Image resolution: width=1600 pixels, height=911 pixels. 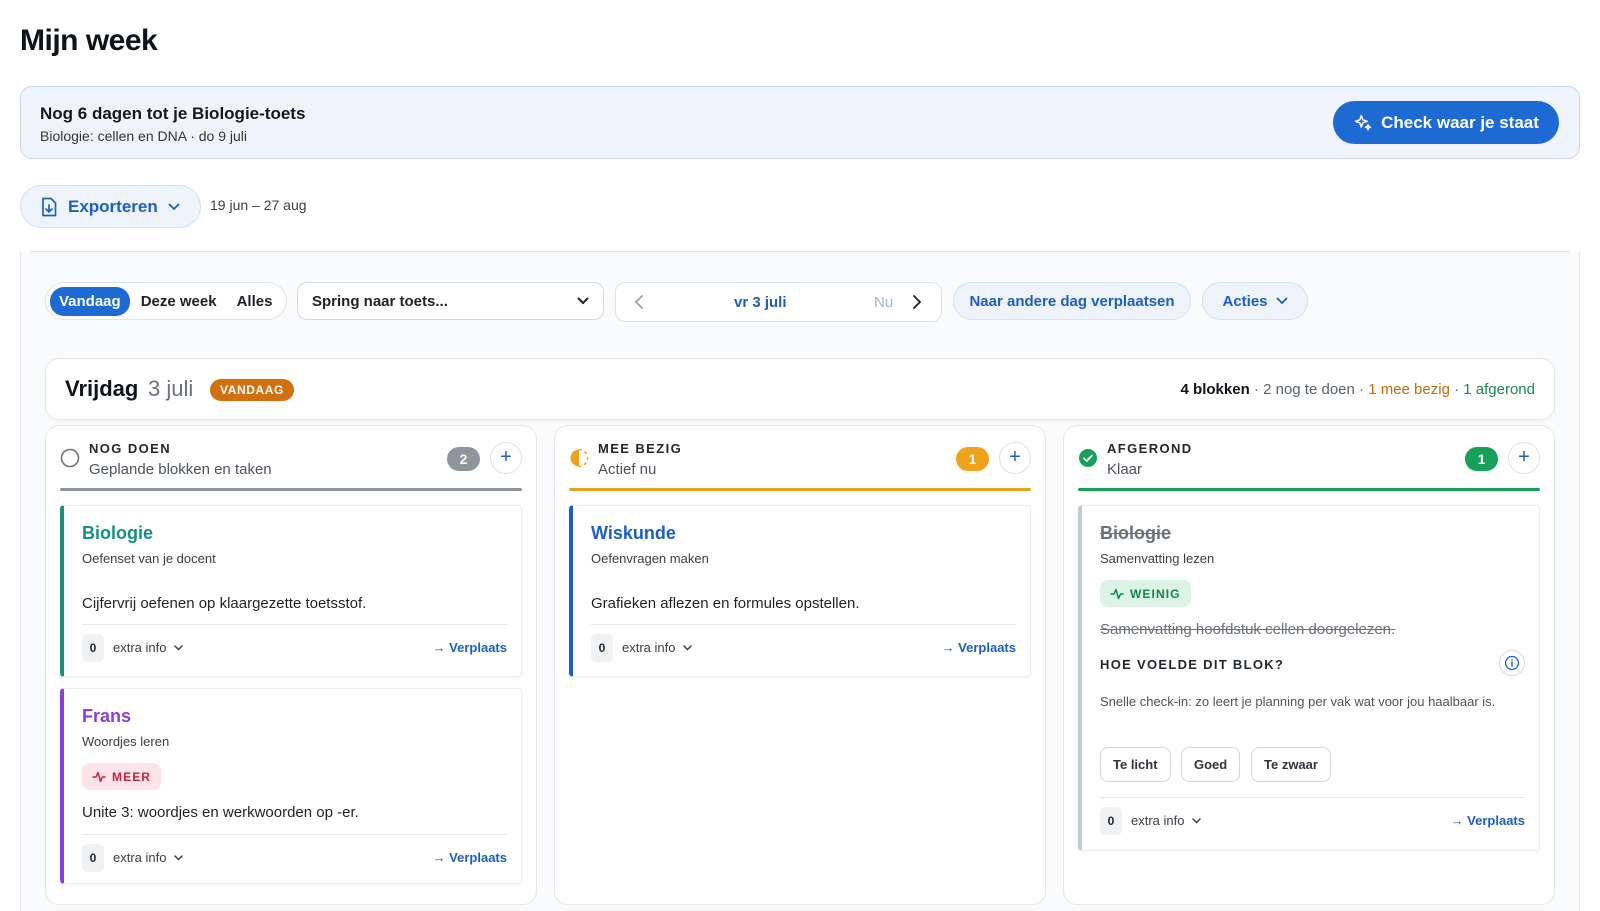 What do you see at coordinates (1211, 764) in the screenshot?
I see `feel-good-button: Goed` at bounding box center [1211, 764].